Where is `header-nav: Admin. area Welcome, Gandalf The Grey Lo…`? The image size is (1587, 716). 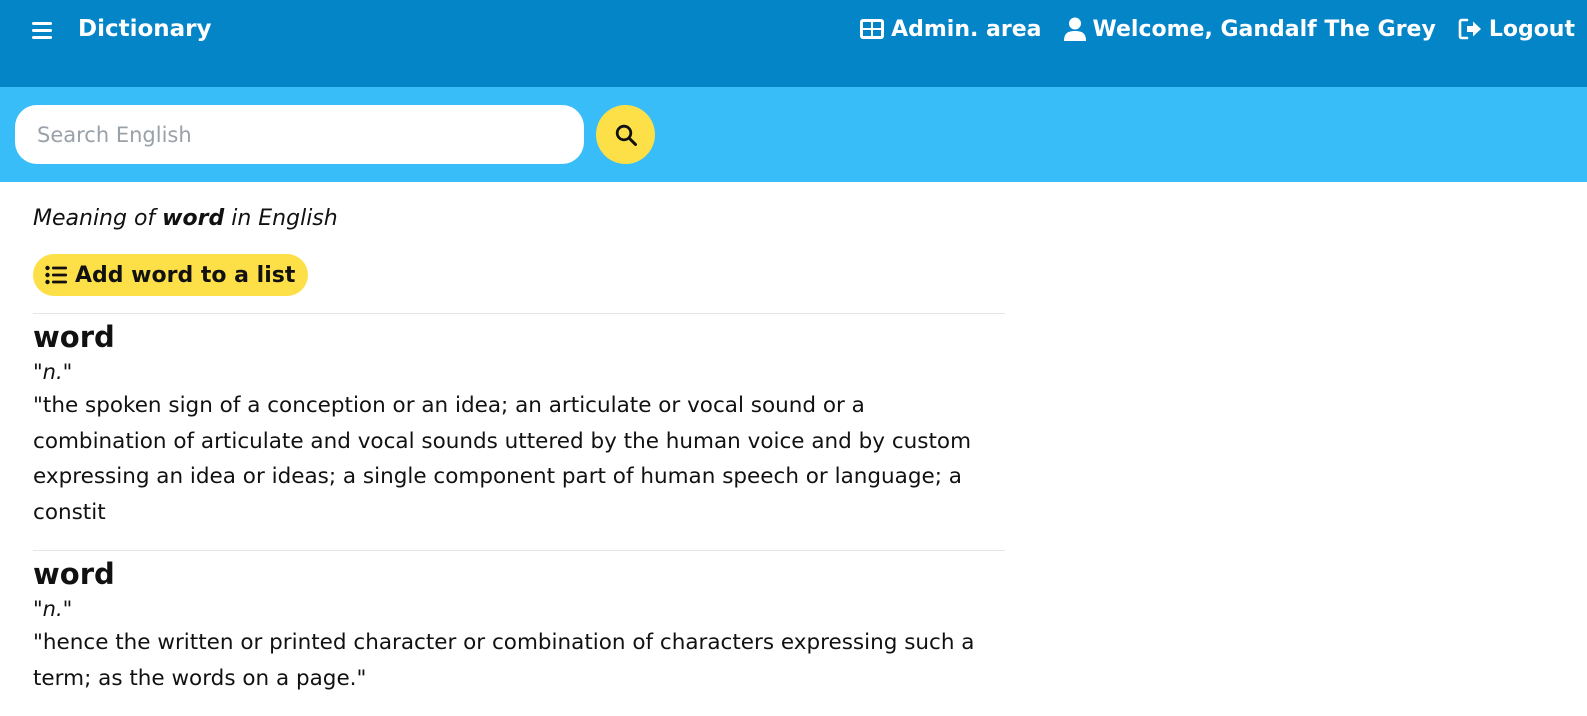
header-nav: Admin. area Welcome, Gandalf The Grey Lo… is located at coordinates (1217, 29).